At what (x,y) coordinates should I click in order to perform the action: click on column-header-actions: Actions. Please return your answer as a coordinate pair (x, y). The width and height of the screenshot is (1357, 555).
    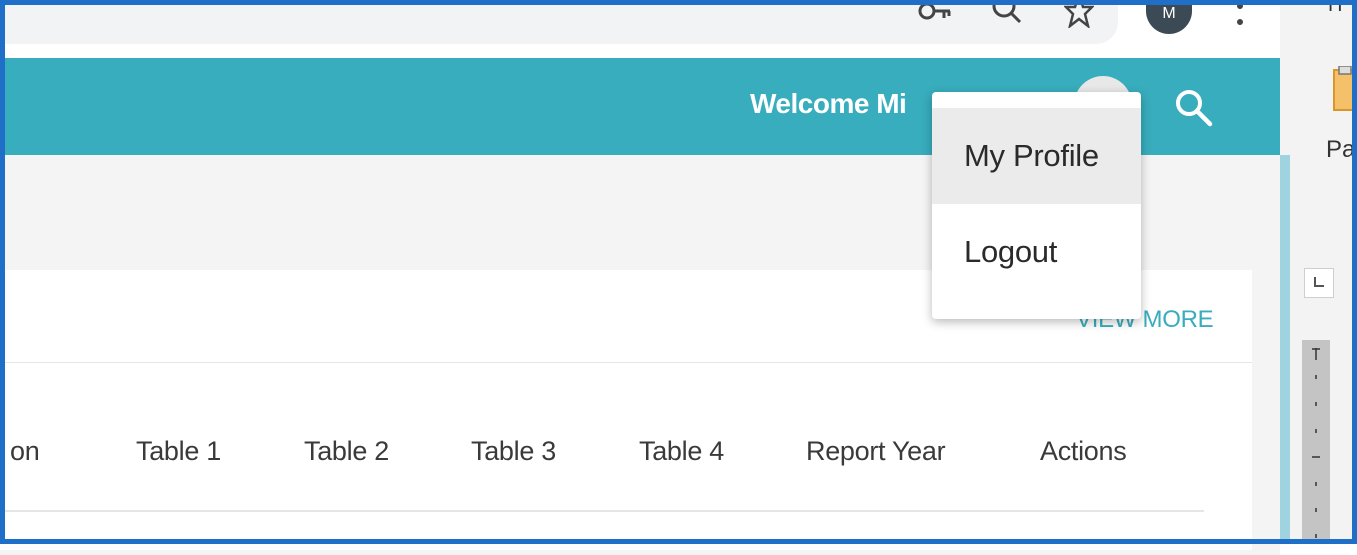
    Looking at the image, I should click on (1083, 451).